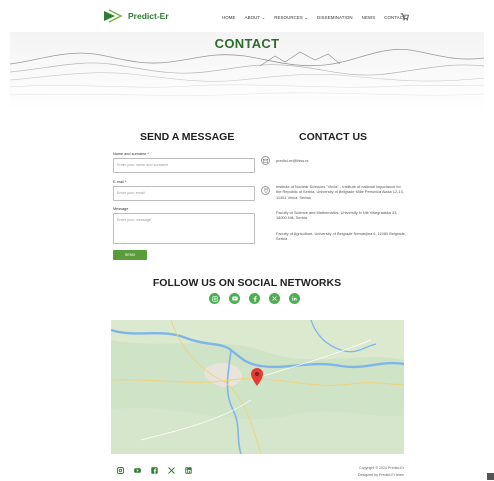  What do you see at coordinates (265, 160) in the screenshot?
I see `email-icon` at bounding box center [265, 160].